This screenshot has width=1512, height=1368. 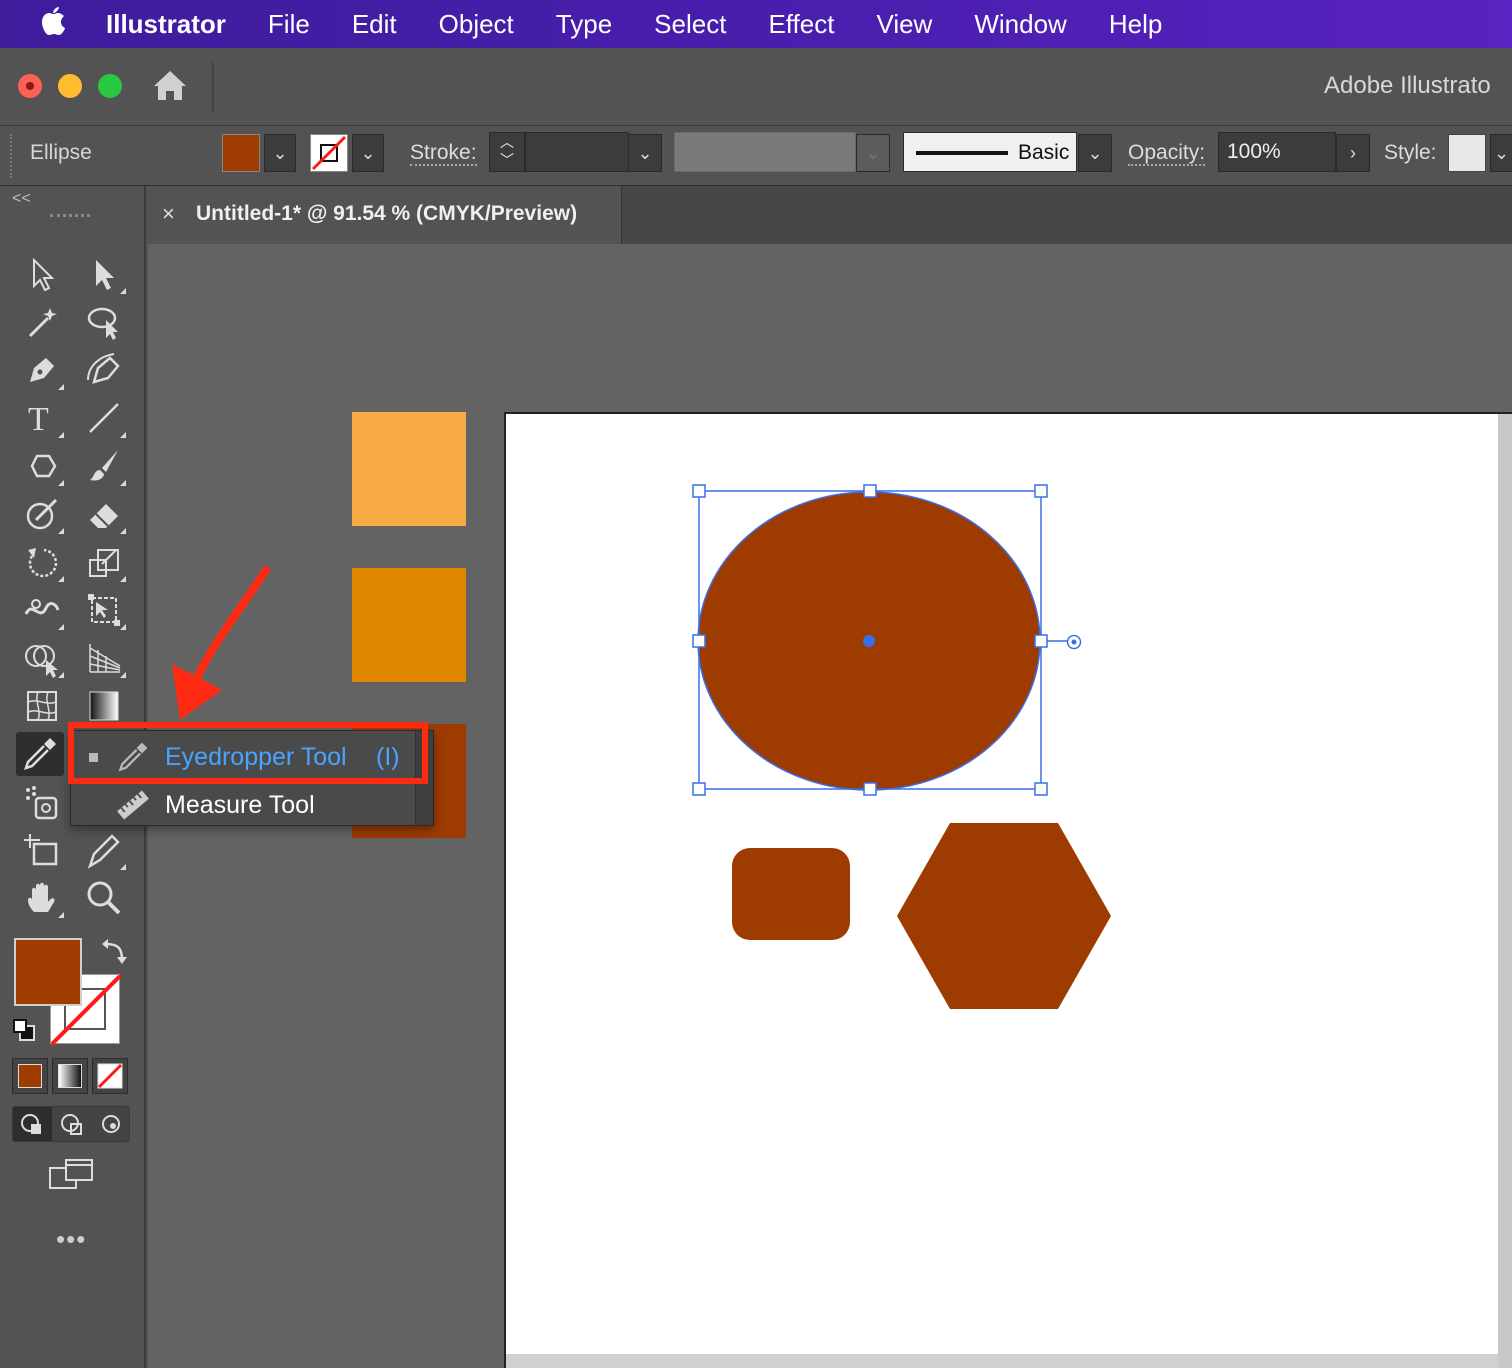 I want to click on pie-widget-handle, so click(x=1074, y=642).